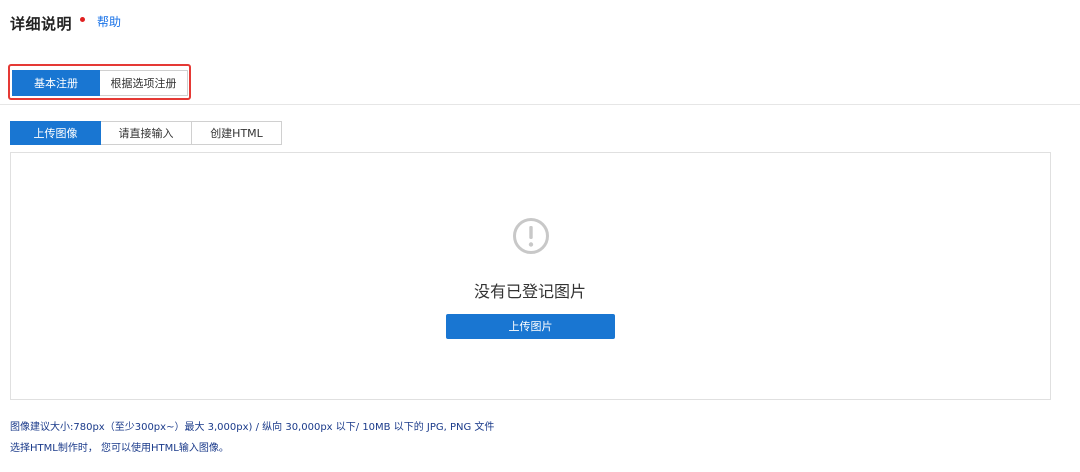  I want to click on upload-image-button: 上传图片, so click(530, 326).